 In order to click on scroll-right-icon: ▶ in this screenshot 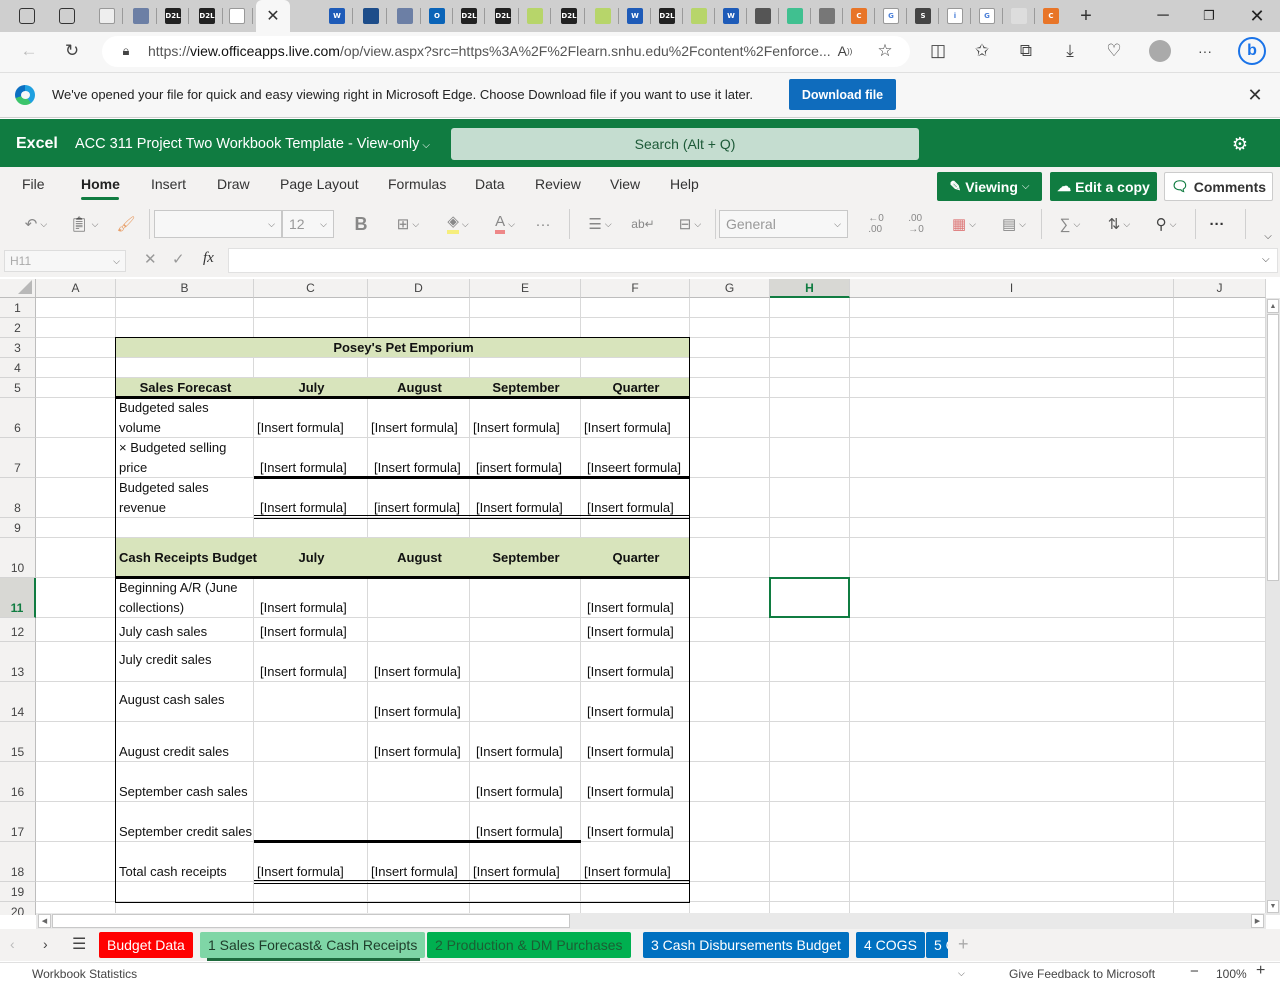, I will do `click(1257, 921)`.